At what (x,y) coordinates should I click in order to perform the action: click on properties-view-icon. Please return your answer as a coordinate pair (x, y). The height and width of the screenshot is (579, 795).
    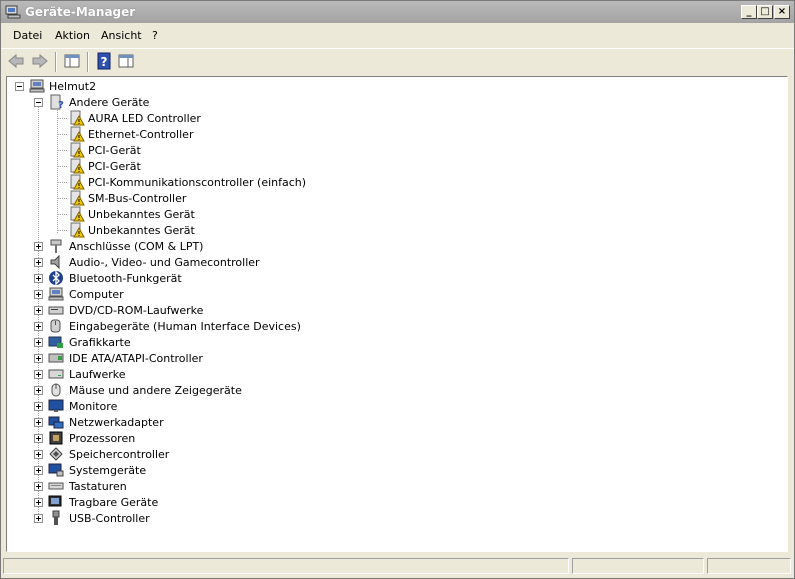
    Looking at the image, I should click on (126, 61).